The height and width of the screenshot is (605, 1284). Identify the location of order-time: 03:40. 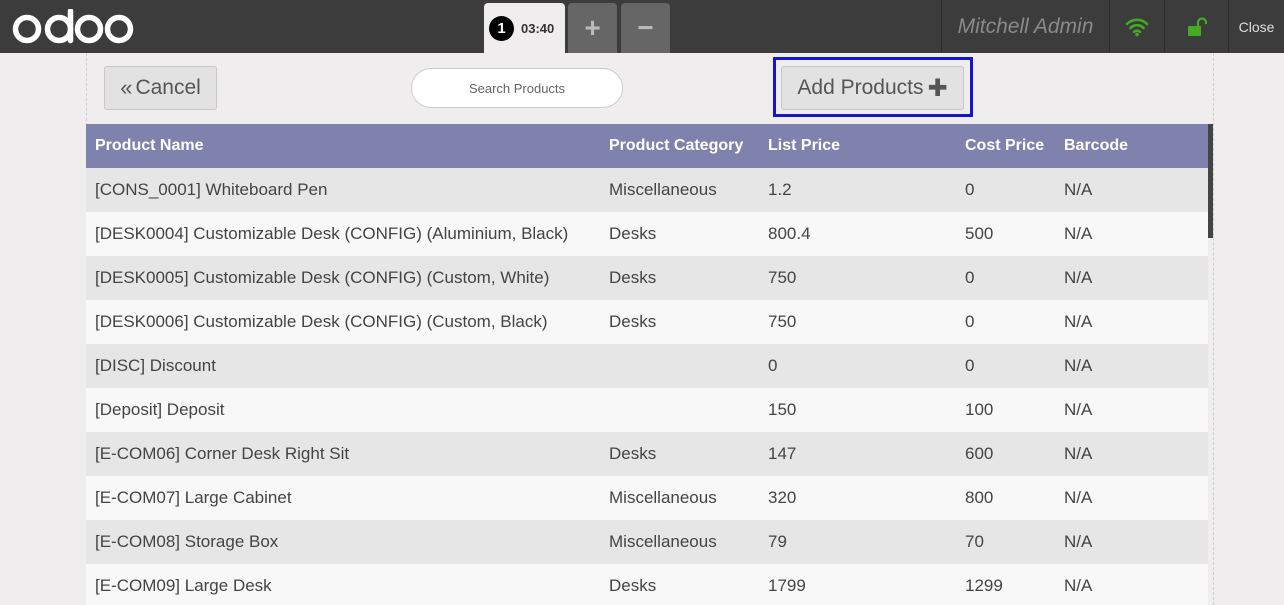
(538, 28).